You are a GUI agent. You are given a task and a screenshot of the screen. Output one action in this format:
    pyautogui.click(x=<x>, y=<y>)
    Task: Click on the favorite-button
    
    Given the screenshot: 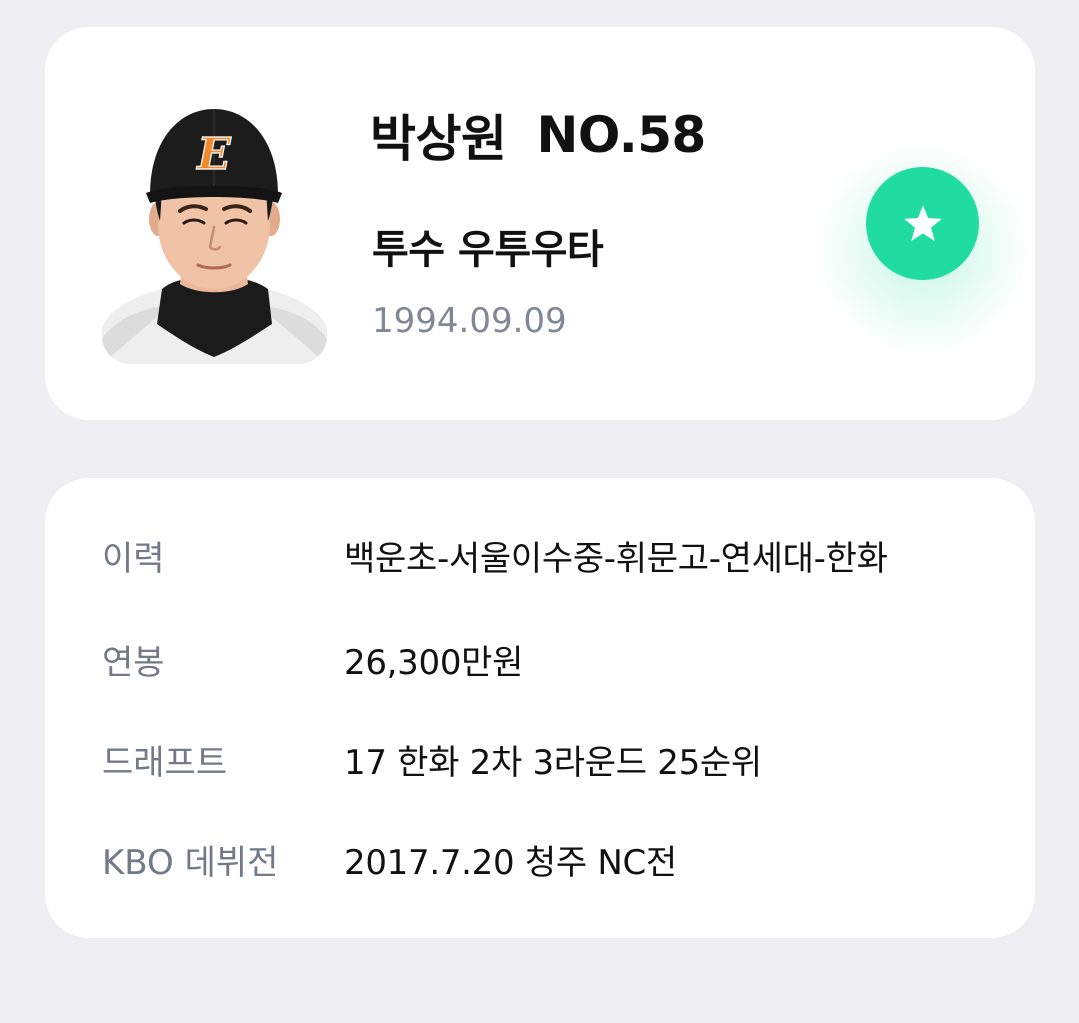 What is the action you would take?
    pyautogui.click(x=922, y=223)
    